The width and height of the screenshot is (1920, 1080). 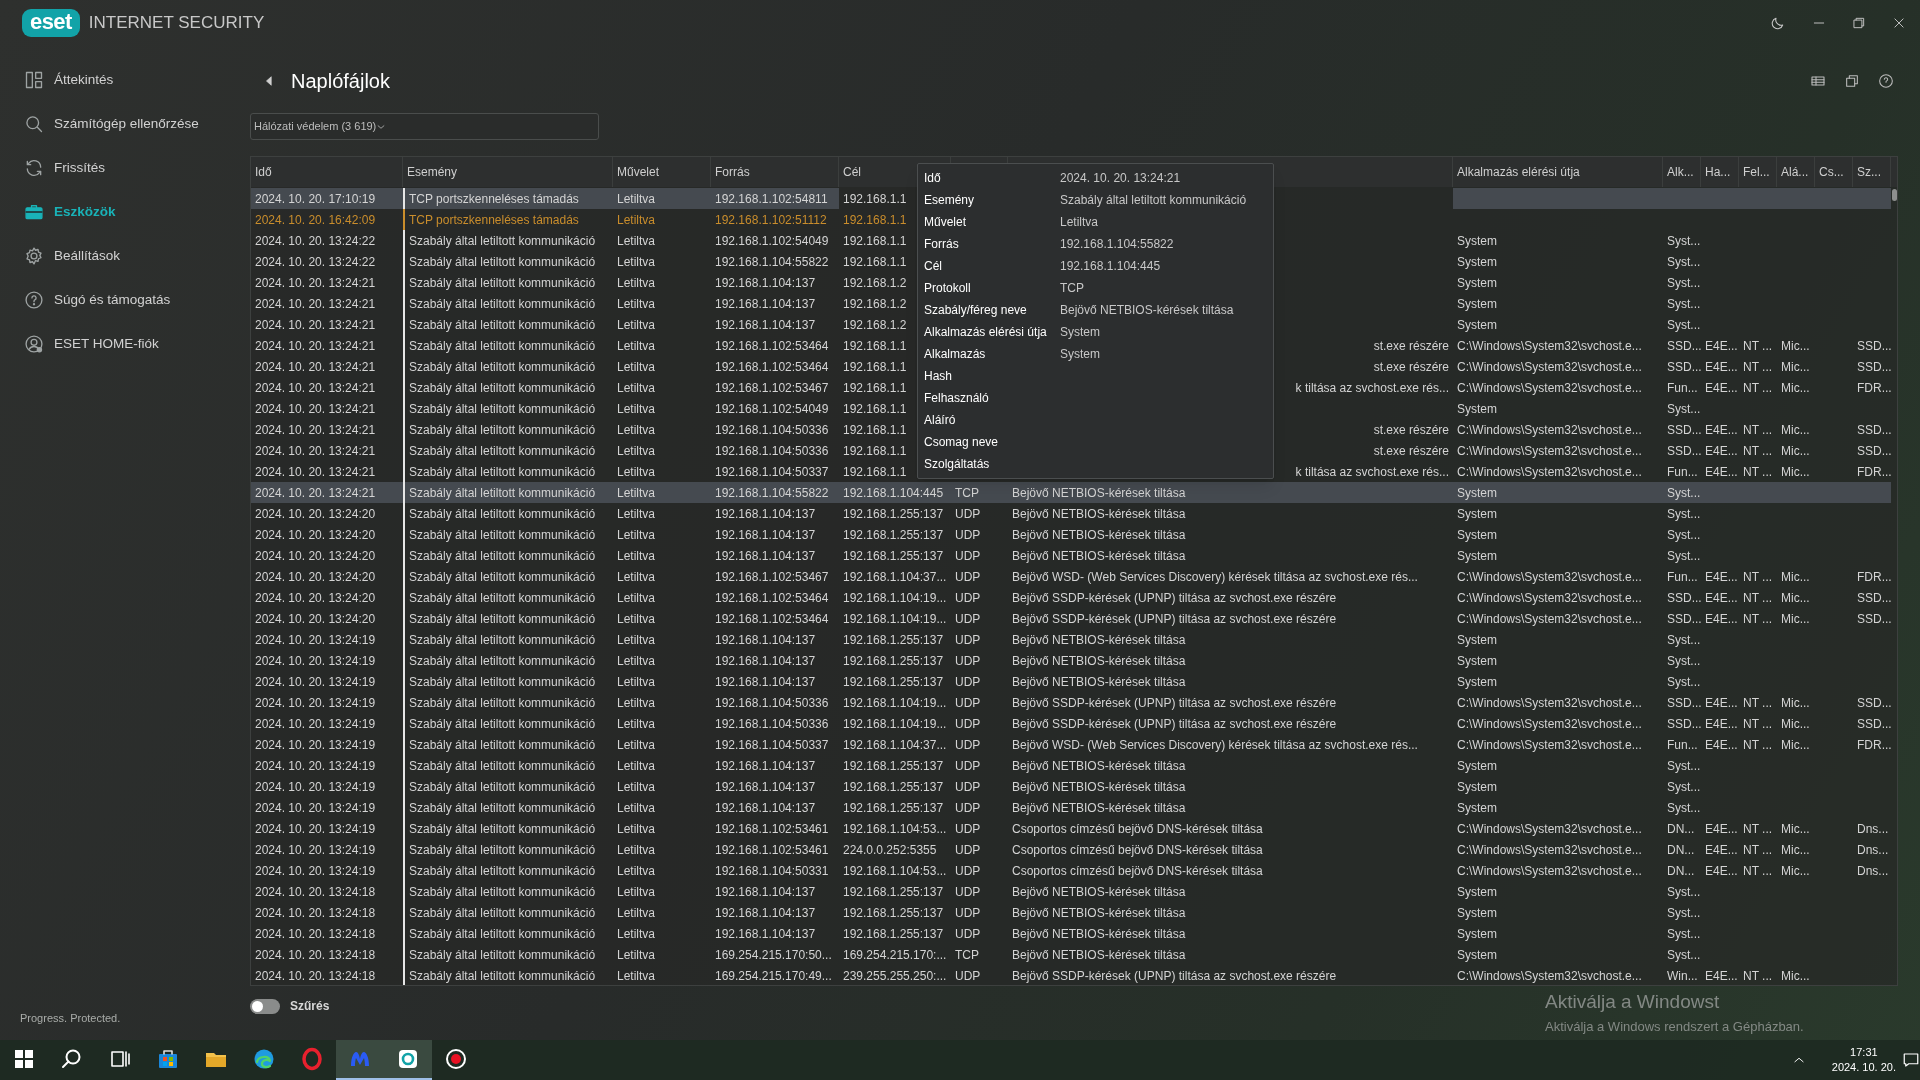 What do you see at coordinates (122, 212) in the screenshot?
I see `sidebar-item: Eszközök` at bounding box center [122, 212].